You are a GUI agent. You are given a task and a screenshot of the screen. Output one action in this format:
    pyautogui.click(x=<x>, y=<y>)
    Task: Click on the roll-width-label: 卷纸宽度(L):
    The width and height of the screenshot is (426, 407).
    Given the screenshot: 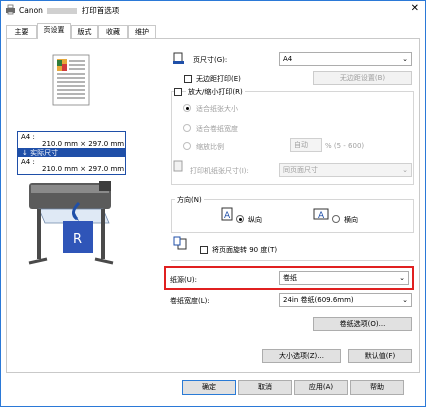 What is the action you would take?
    pyautogui.click(x=190, y=301)
    